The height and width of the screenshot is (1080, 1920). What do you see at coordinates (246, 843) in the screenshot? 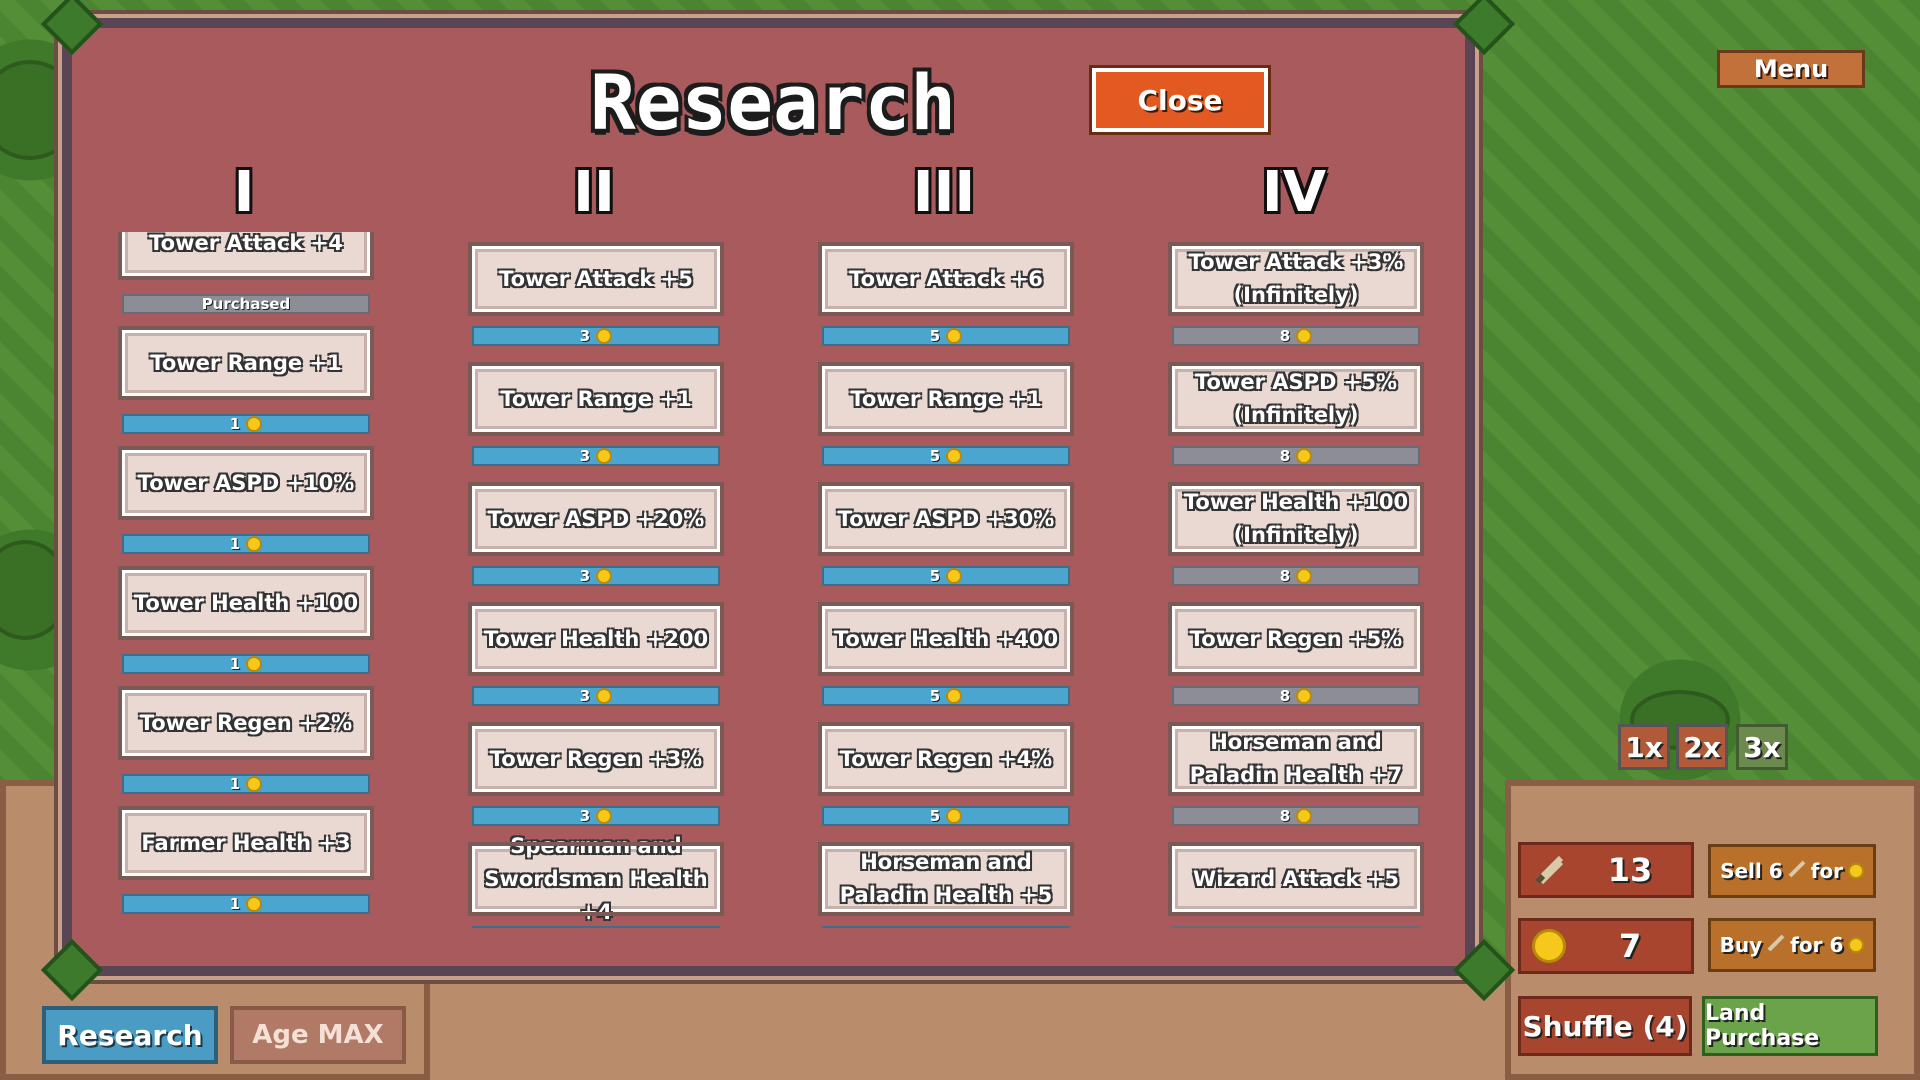
I see `research-item: Farmer Health +3` at bounding box center [246, 843].